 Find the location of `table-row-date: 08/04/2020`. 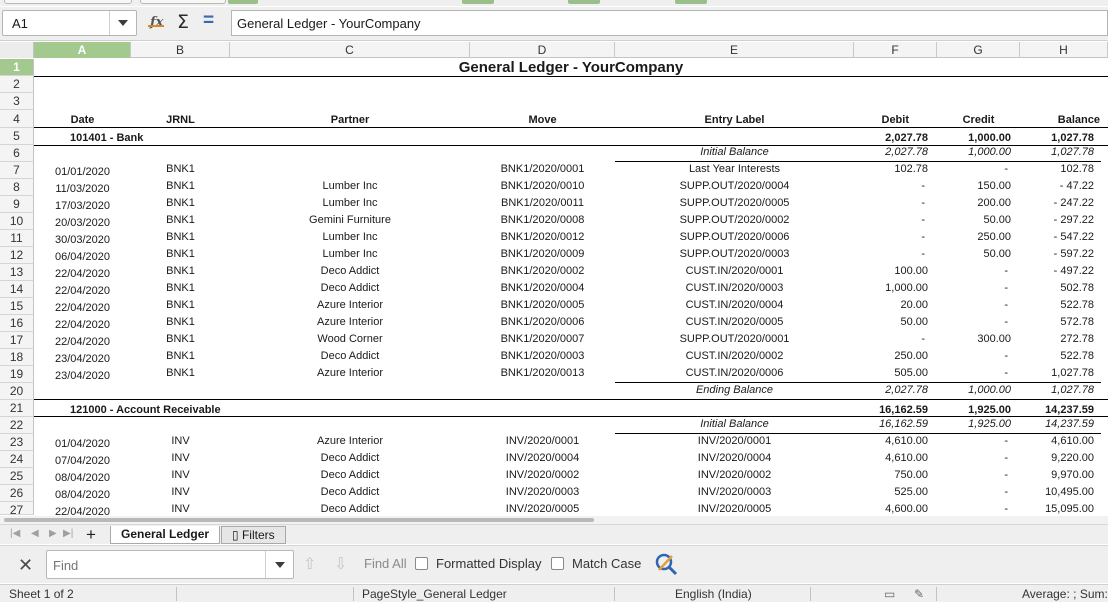

table-row-date: 08/04/2020 is located at coordinates (82, 478).